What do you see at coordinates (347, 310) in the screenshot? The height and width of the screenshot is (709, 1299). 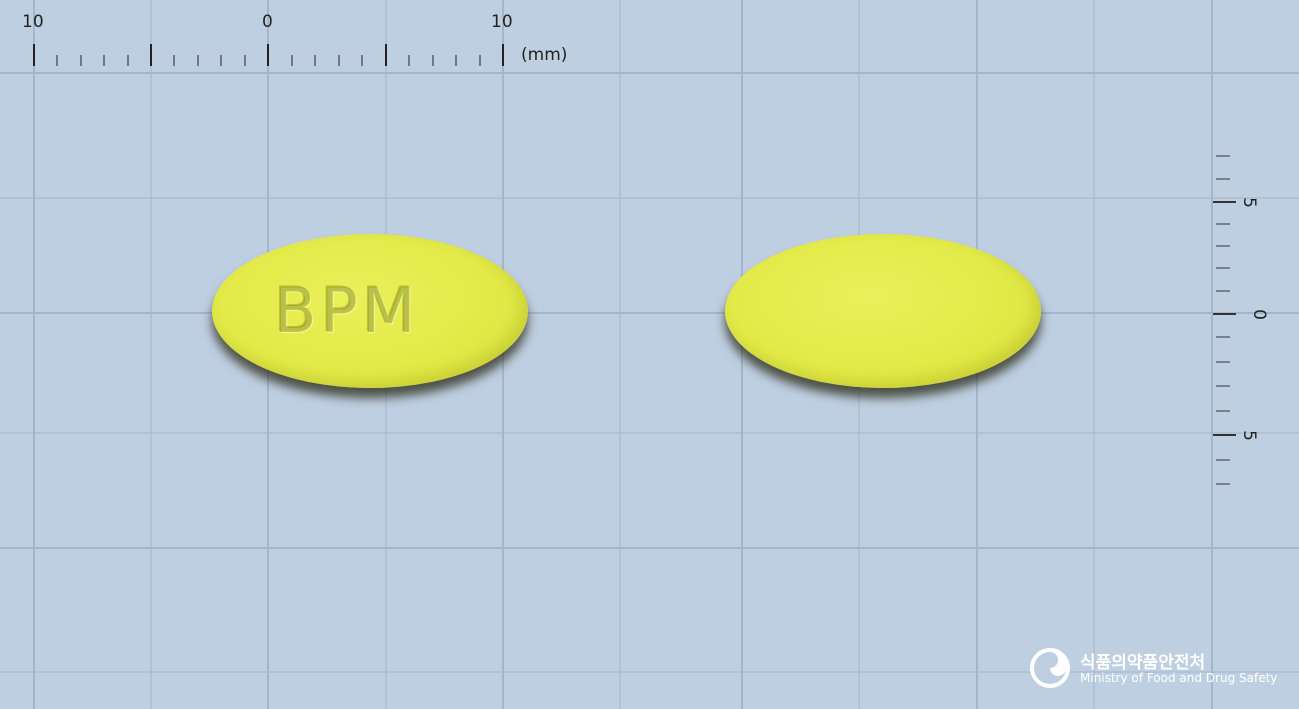 I see `tablet-imprint: BPM` at bounding box center [347, 310].